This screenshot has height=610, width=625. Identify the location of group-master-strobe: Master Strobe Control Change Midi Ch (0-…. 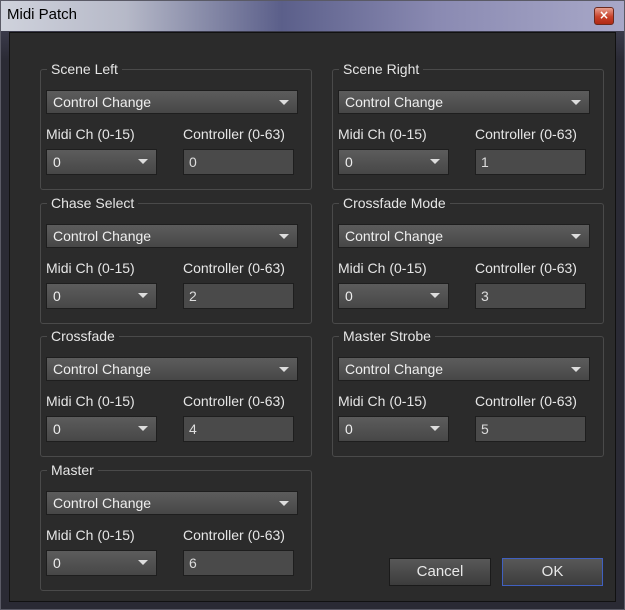
(468, 392).